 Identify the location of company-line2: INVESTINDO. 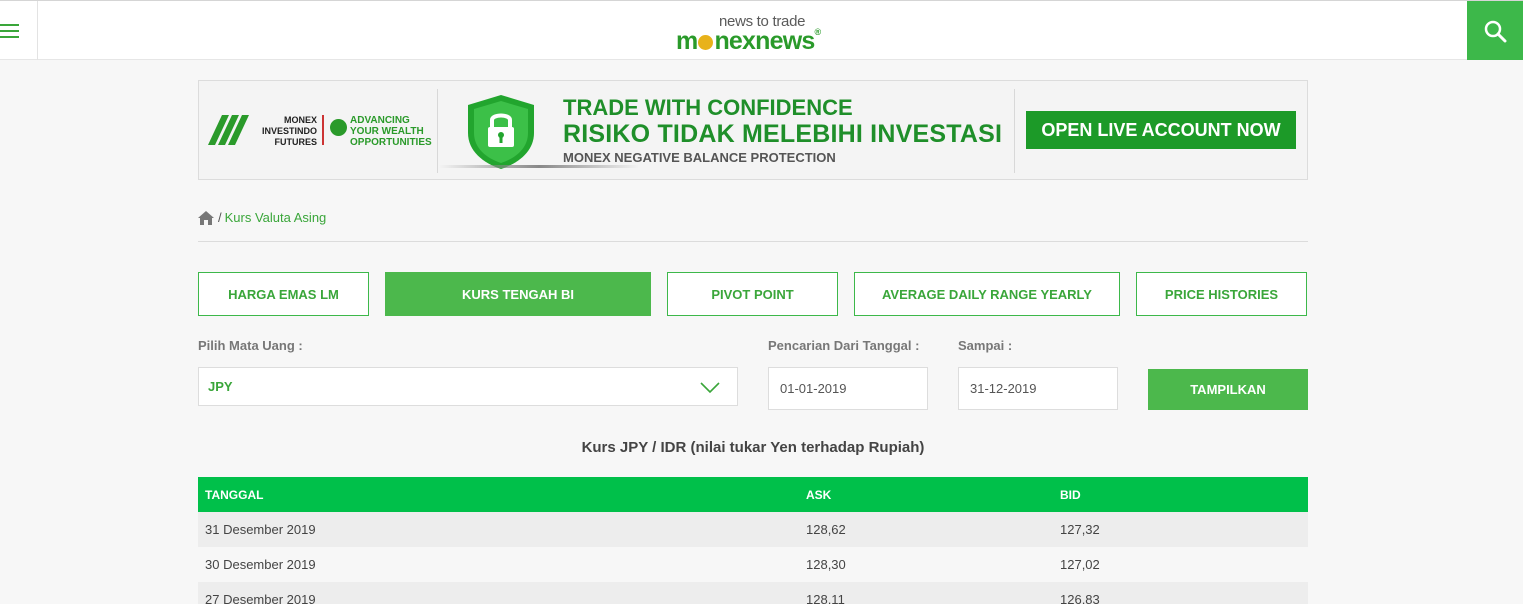
(289, 131).